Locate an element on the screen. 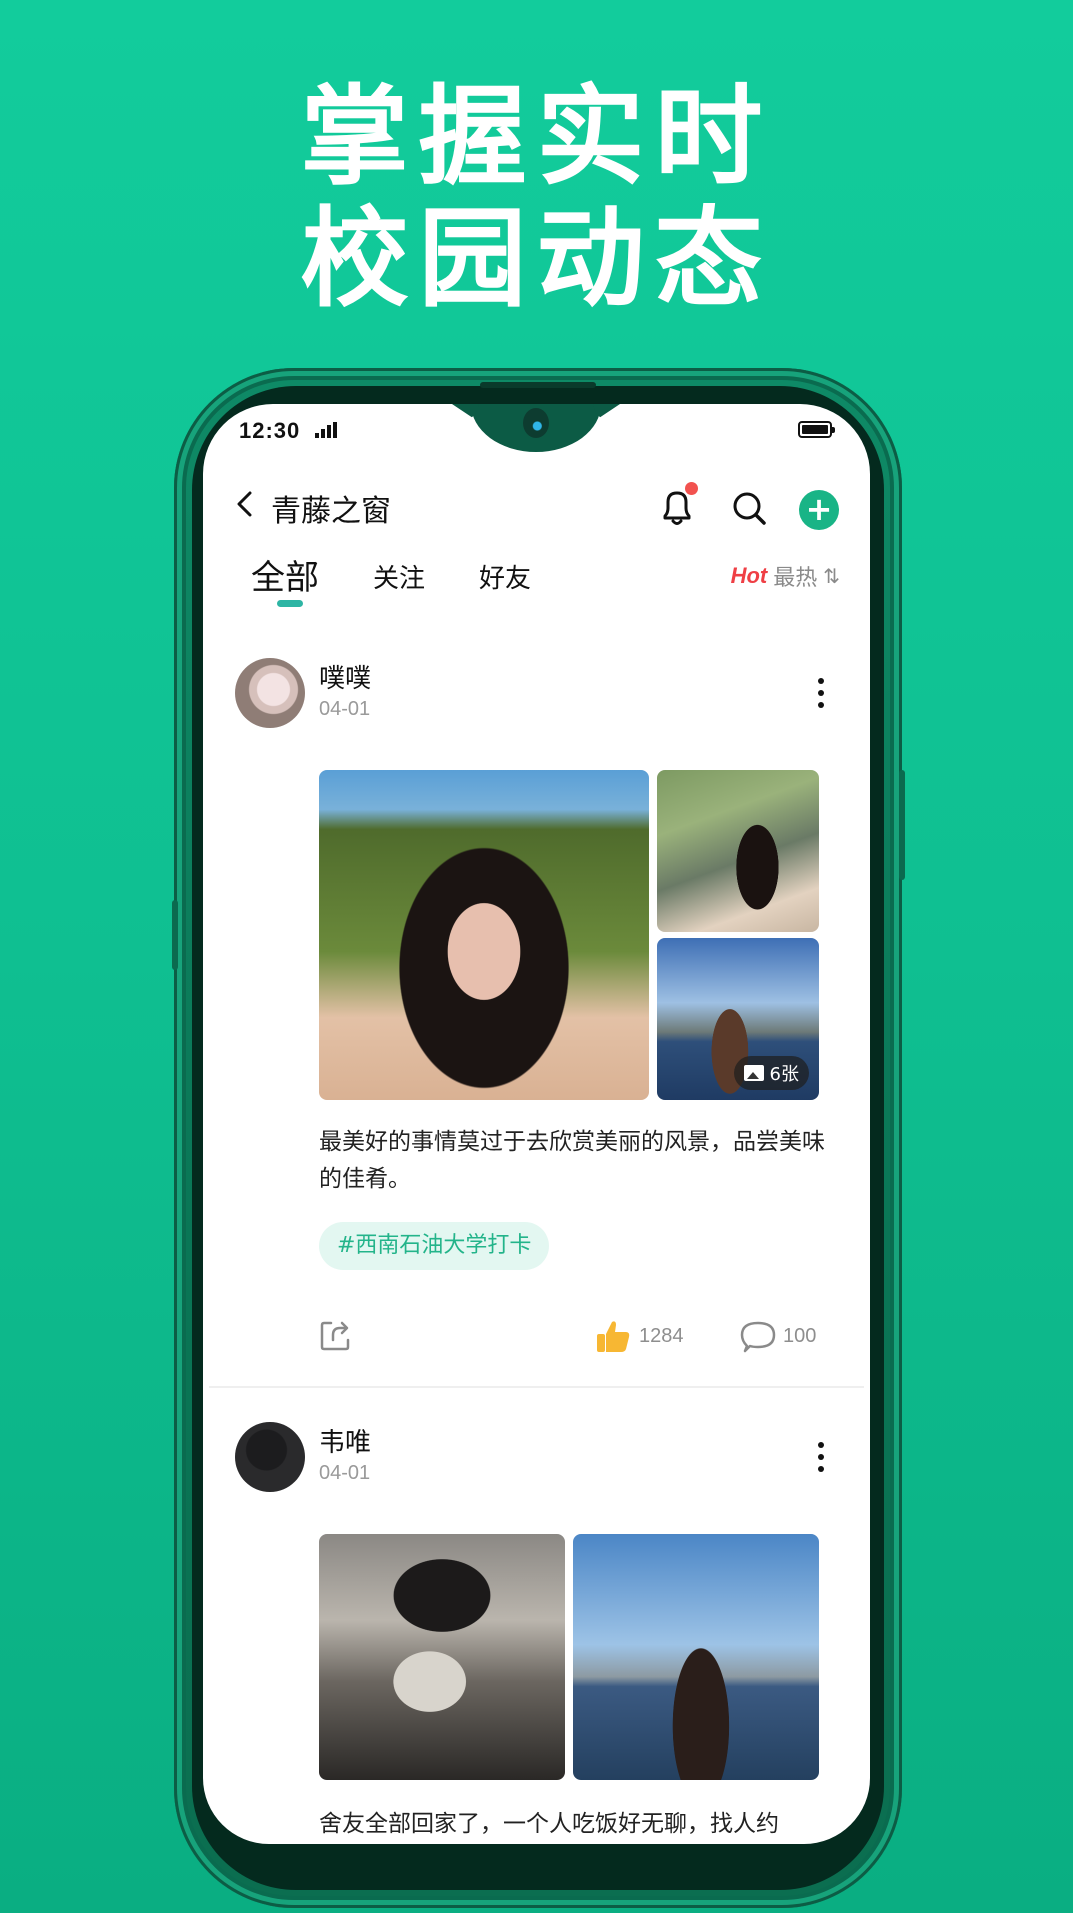 The image size is (1073, 1913). tab-all: 全部 is located at coordinates (285, 574).